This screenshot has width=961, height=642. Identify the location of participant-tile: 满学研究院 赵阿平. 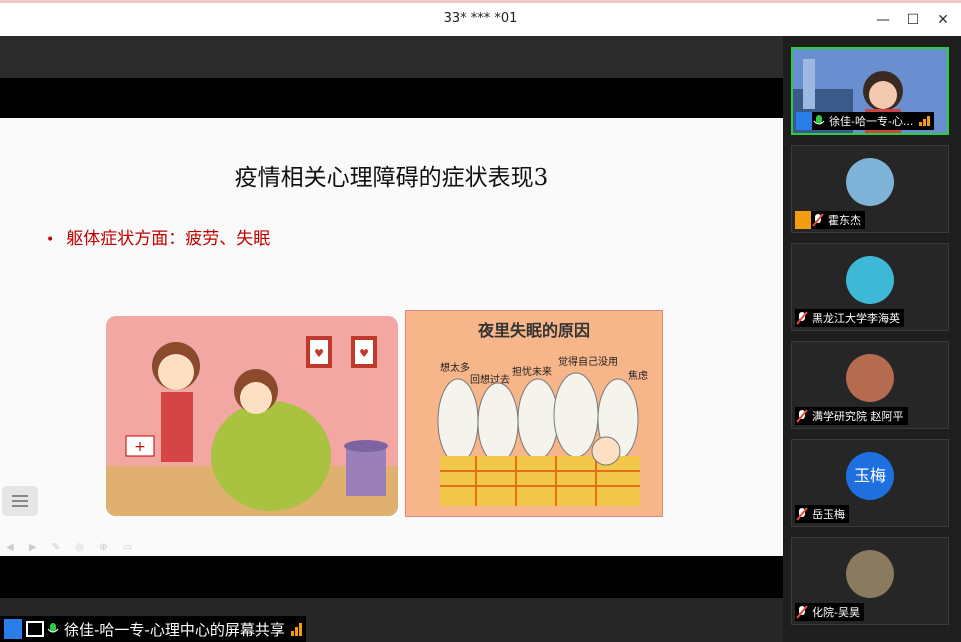
(870, 385).